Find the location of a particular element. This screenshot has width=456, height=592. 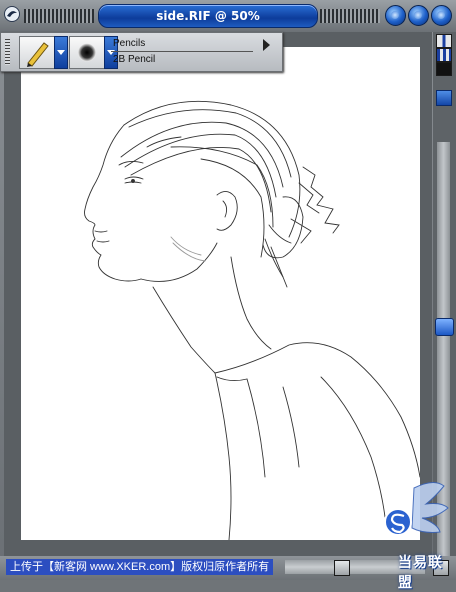

property-bar-menu-arrow is located at coordinates (266, 45).